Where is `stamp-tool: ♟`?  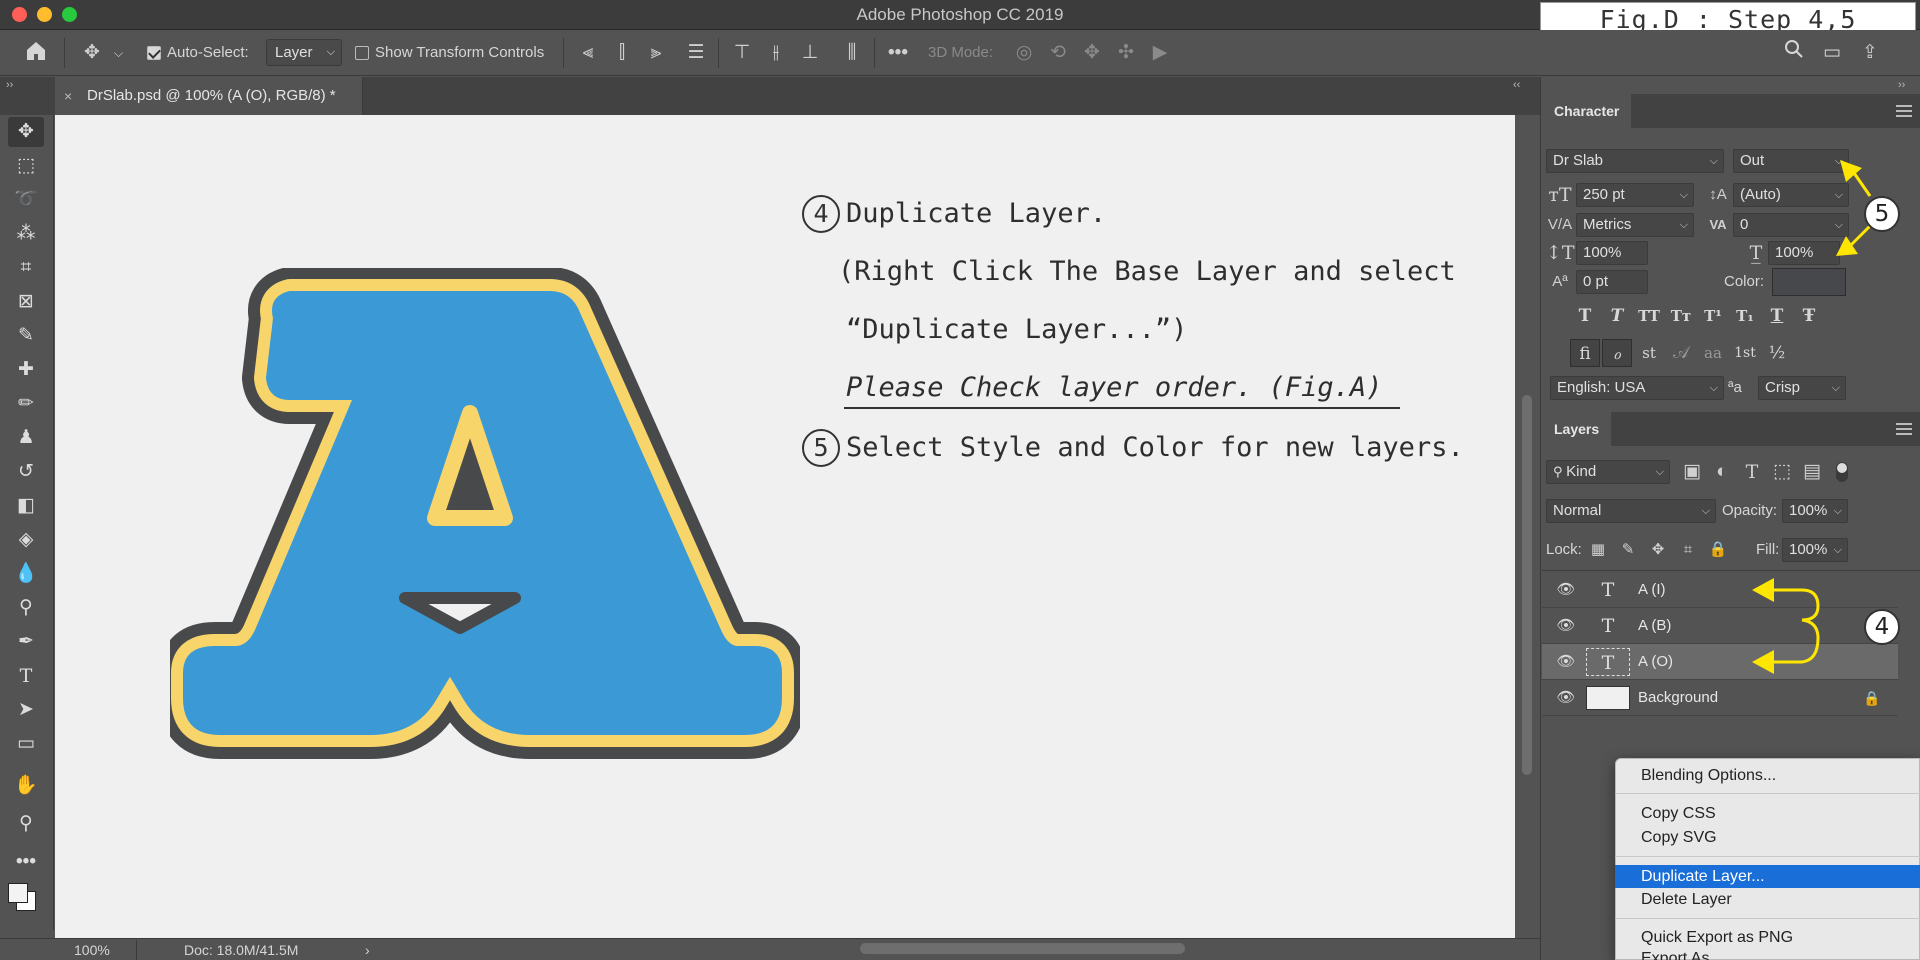
stamp-tool: ♟ is located at coordinates (26, 438).